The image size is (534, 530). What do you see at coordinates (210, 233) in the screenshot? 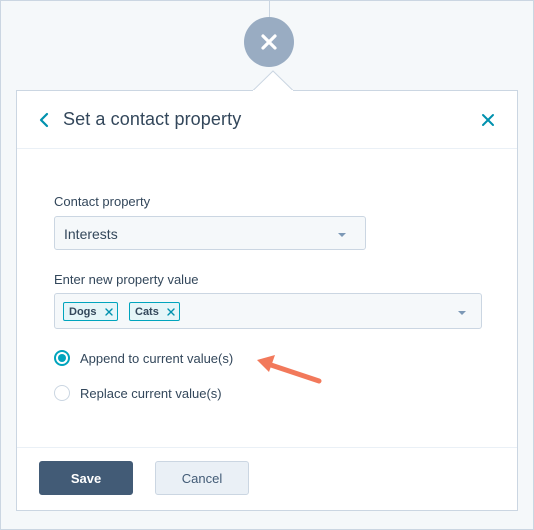
I see `contact-property-select: Interests` at bounding box center [210, 233].